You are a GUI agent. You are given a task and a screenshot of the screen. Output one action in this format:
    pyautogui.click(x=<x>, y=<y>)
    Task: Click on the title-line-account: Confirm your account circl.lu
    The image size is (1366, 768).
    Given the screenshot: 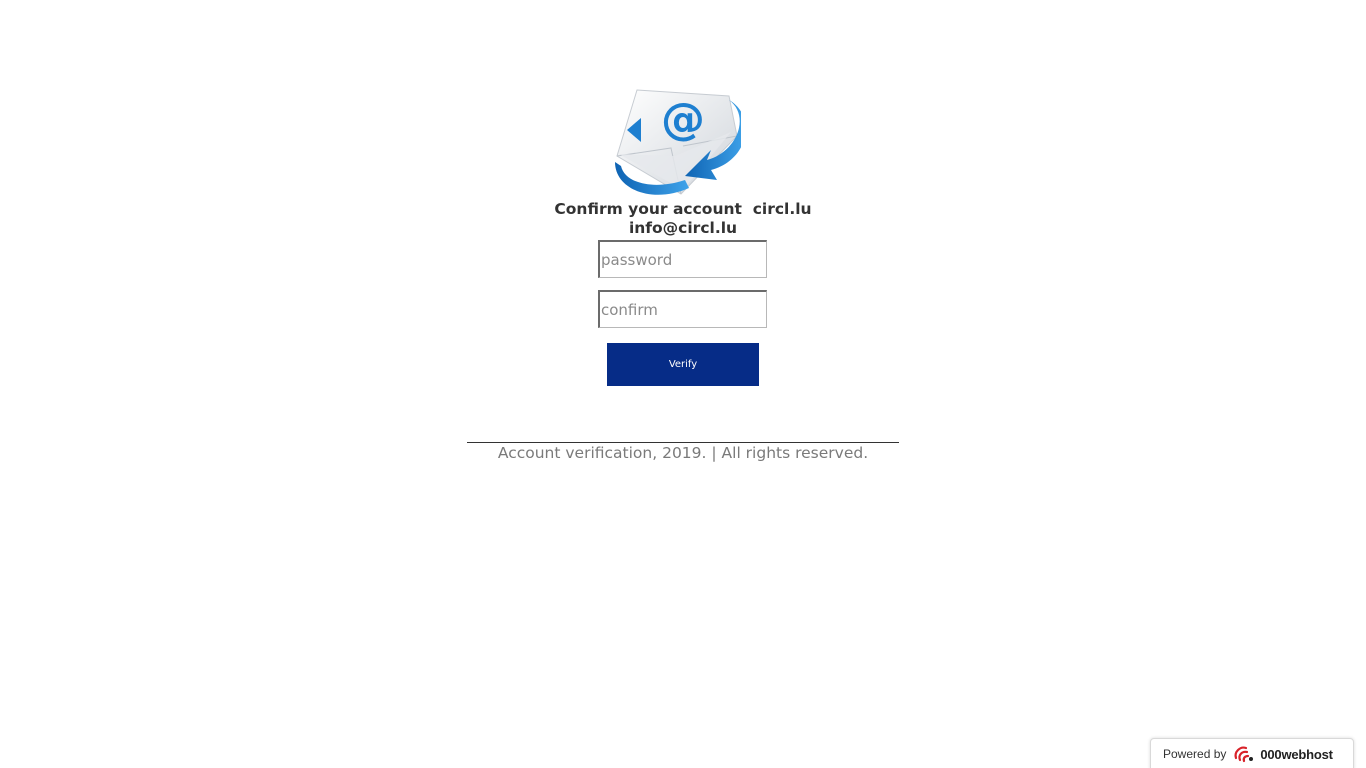 What is the action you would take?
    pyautogui.click(x=683, y=209)
    